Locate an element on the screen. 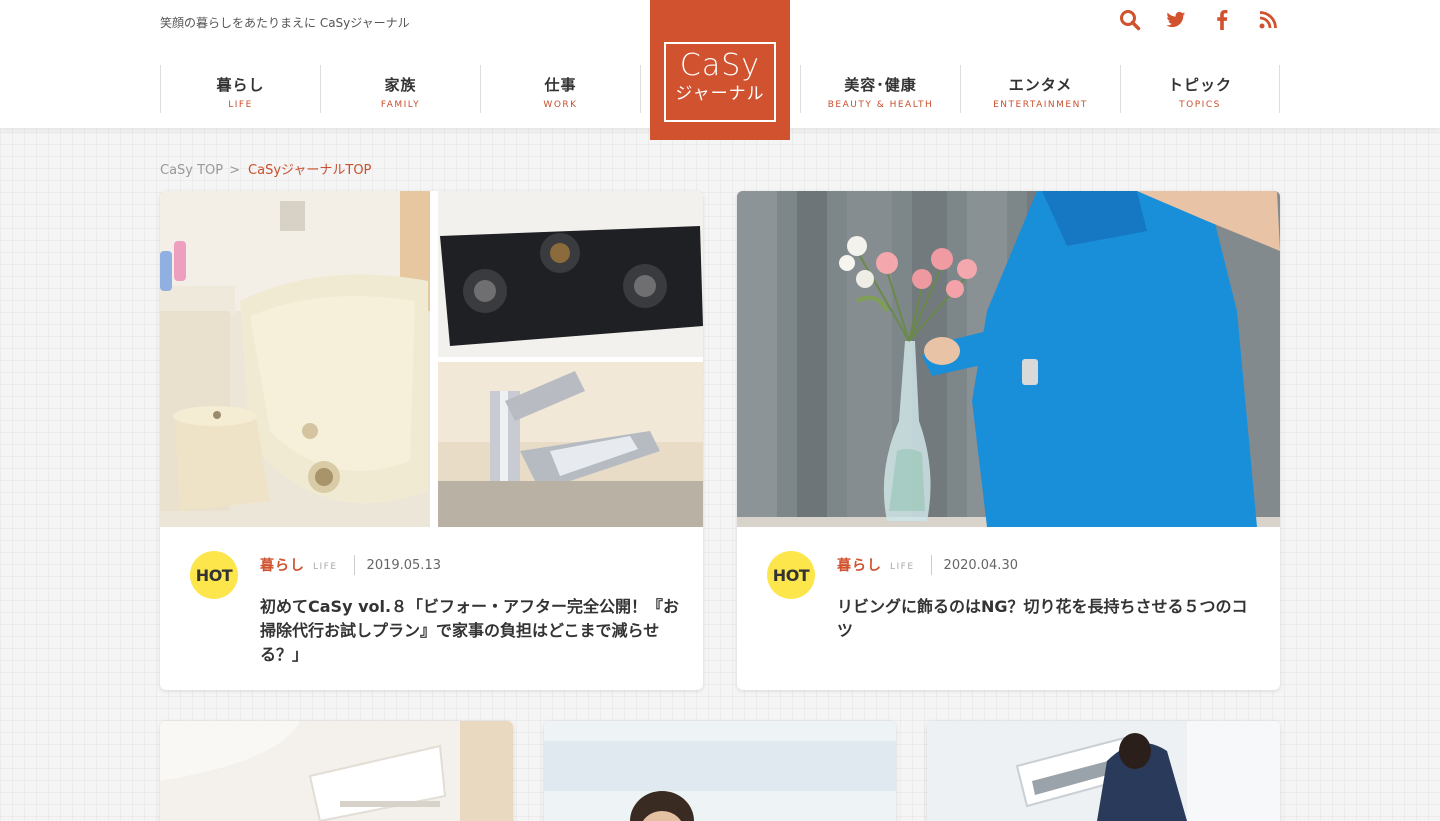 The image size is (1440, 821). nav-sublabel: FAMILY is located at coordinates (400, 105).